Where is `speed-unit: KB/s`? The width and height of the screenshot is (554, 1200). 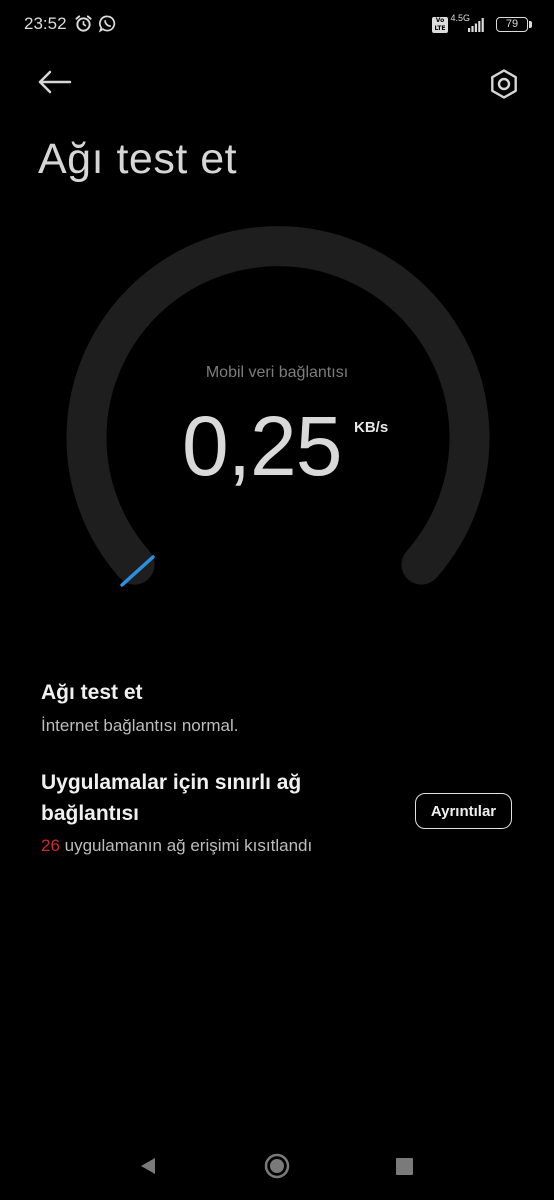 speed-unit: KB/s is located at coordinates (371, 427).